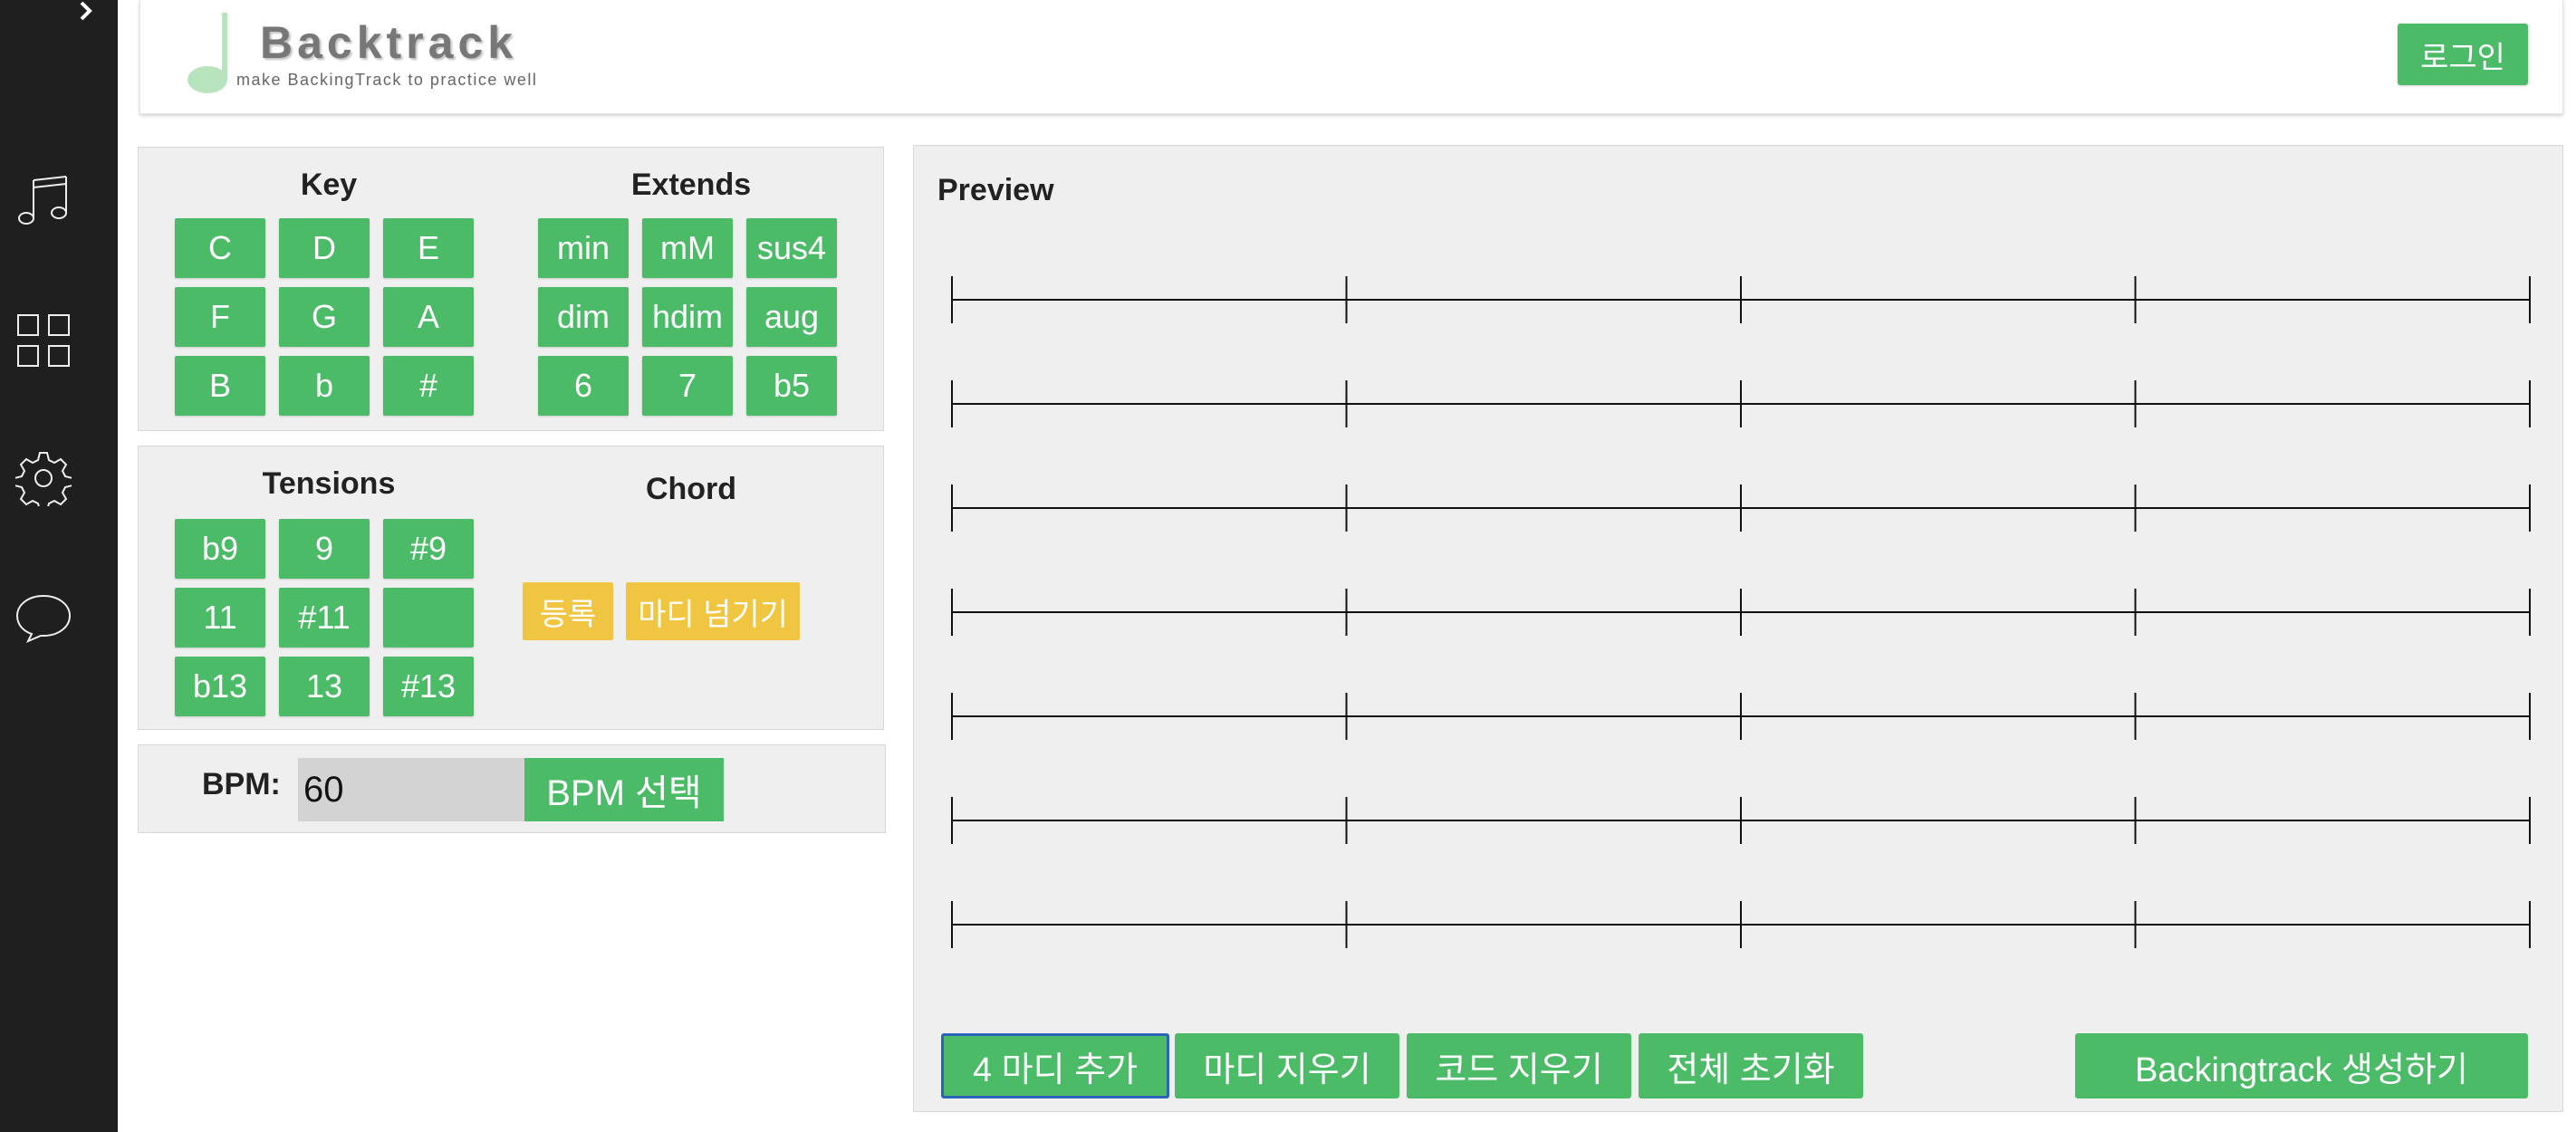 This screenshot has width=2576, height=1132. Describe the element at coordinates (59, 566) in the screenshot. I see `sidebar` at that location.